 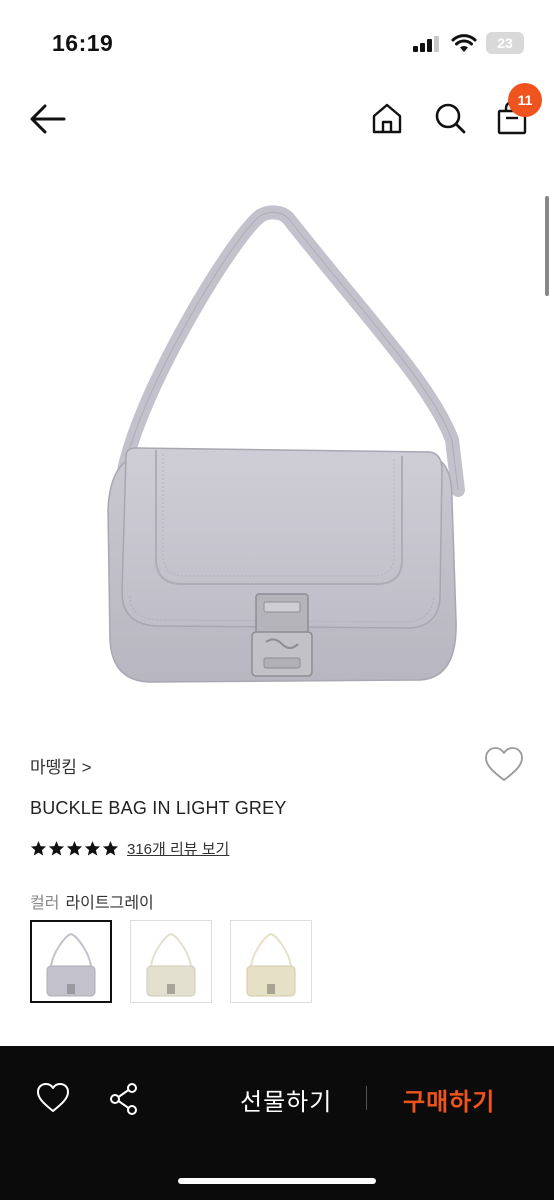 What do you see at coordinates (366, 1098) in the screenshot?
I see `divider` at bounding box center [366, 1098].